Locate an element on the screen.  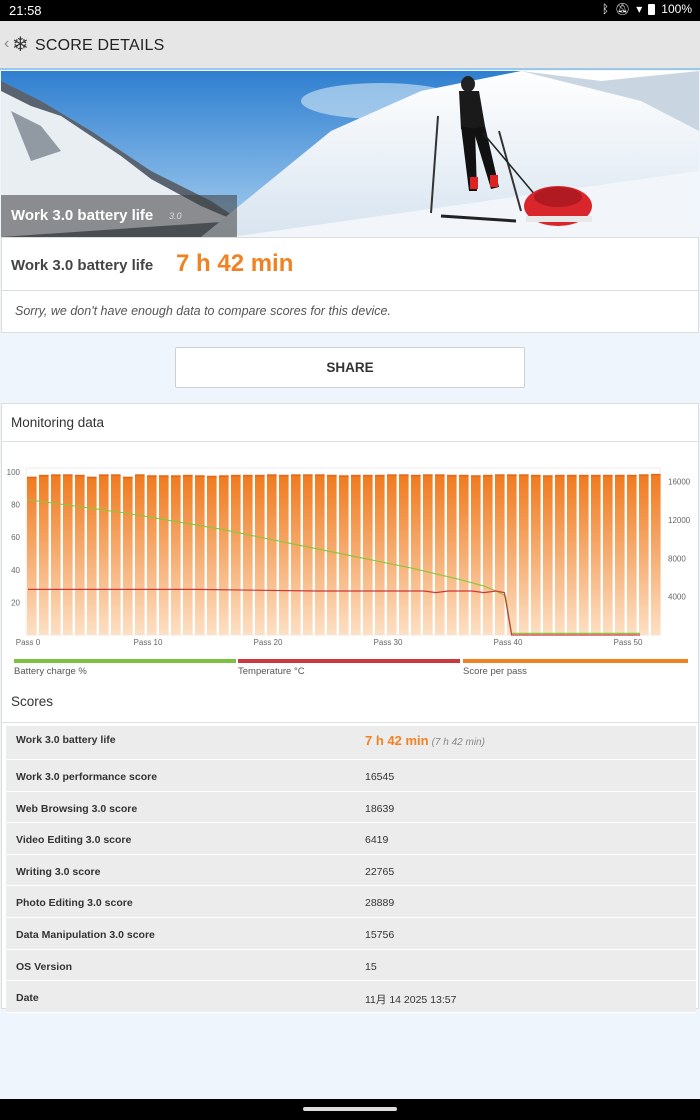
y-left-tick-label: 40 is located at coordinates (15, 570).